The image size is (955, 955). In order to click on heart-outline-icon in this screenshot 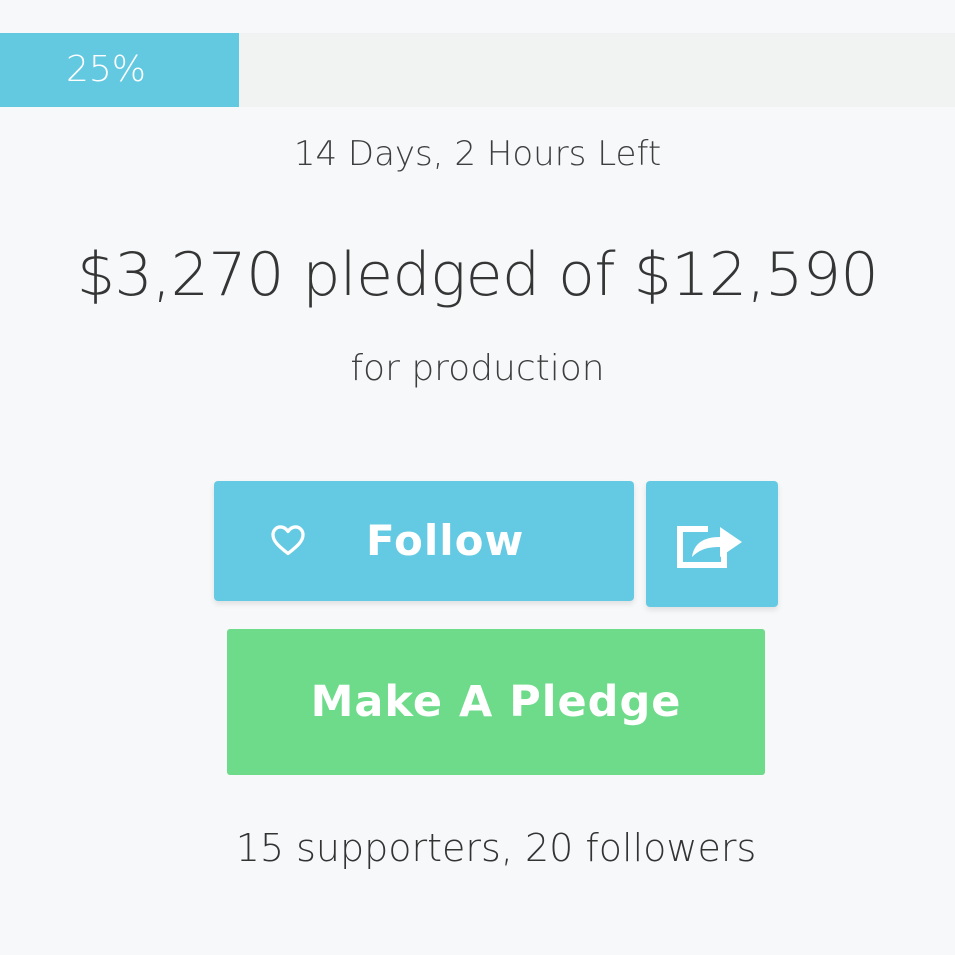, I will do `click(288, 540)`.